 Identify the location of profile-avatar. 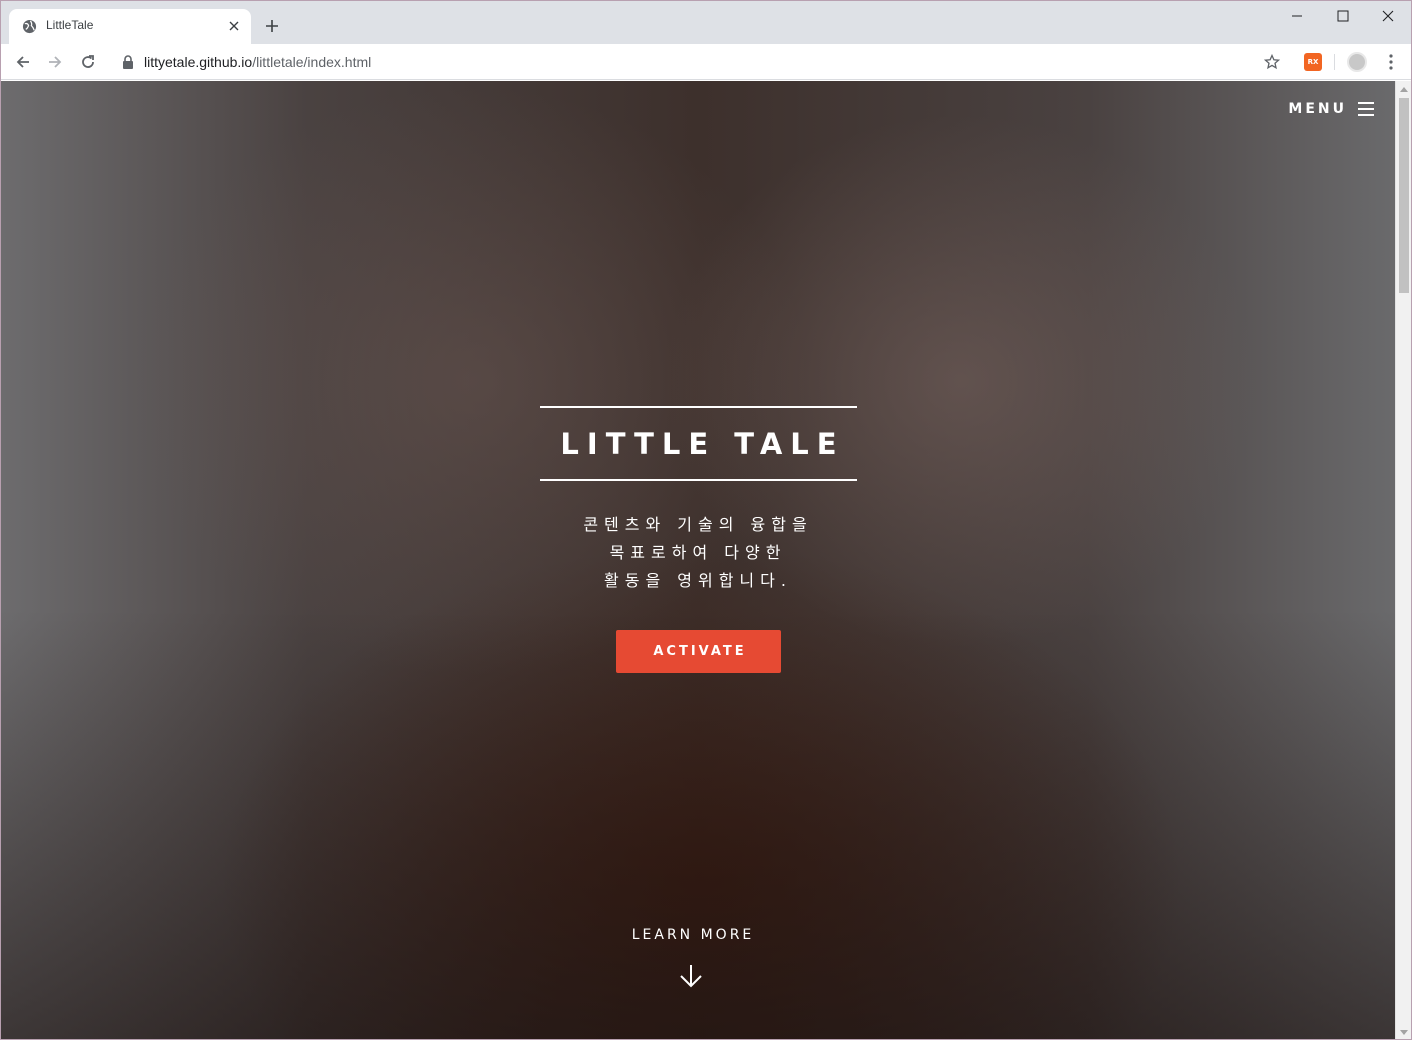
(1357, 62).